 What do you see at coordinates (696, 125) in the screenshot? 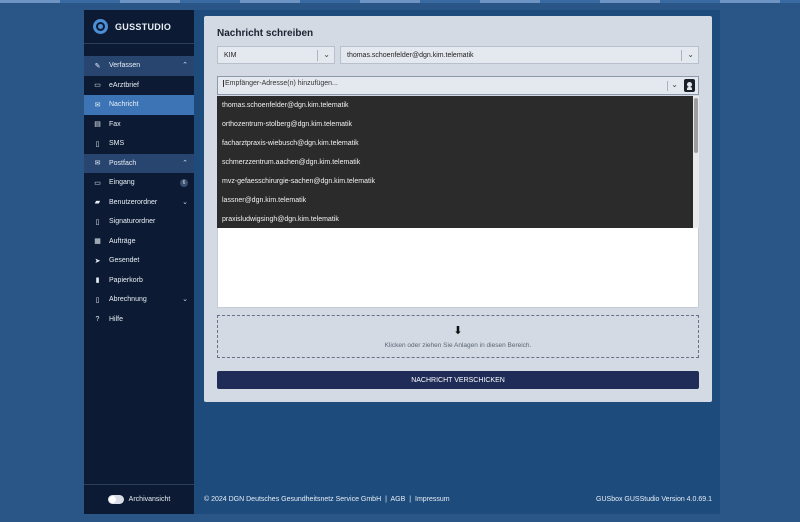
I see `scrollbar-thumb` at bounding box center [696, 125].